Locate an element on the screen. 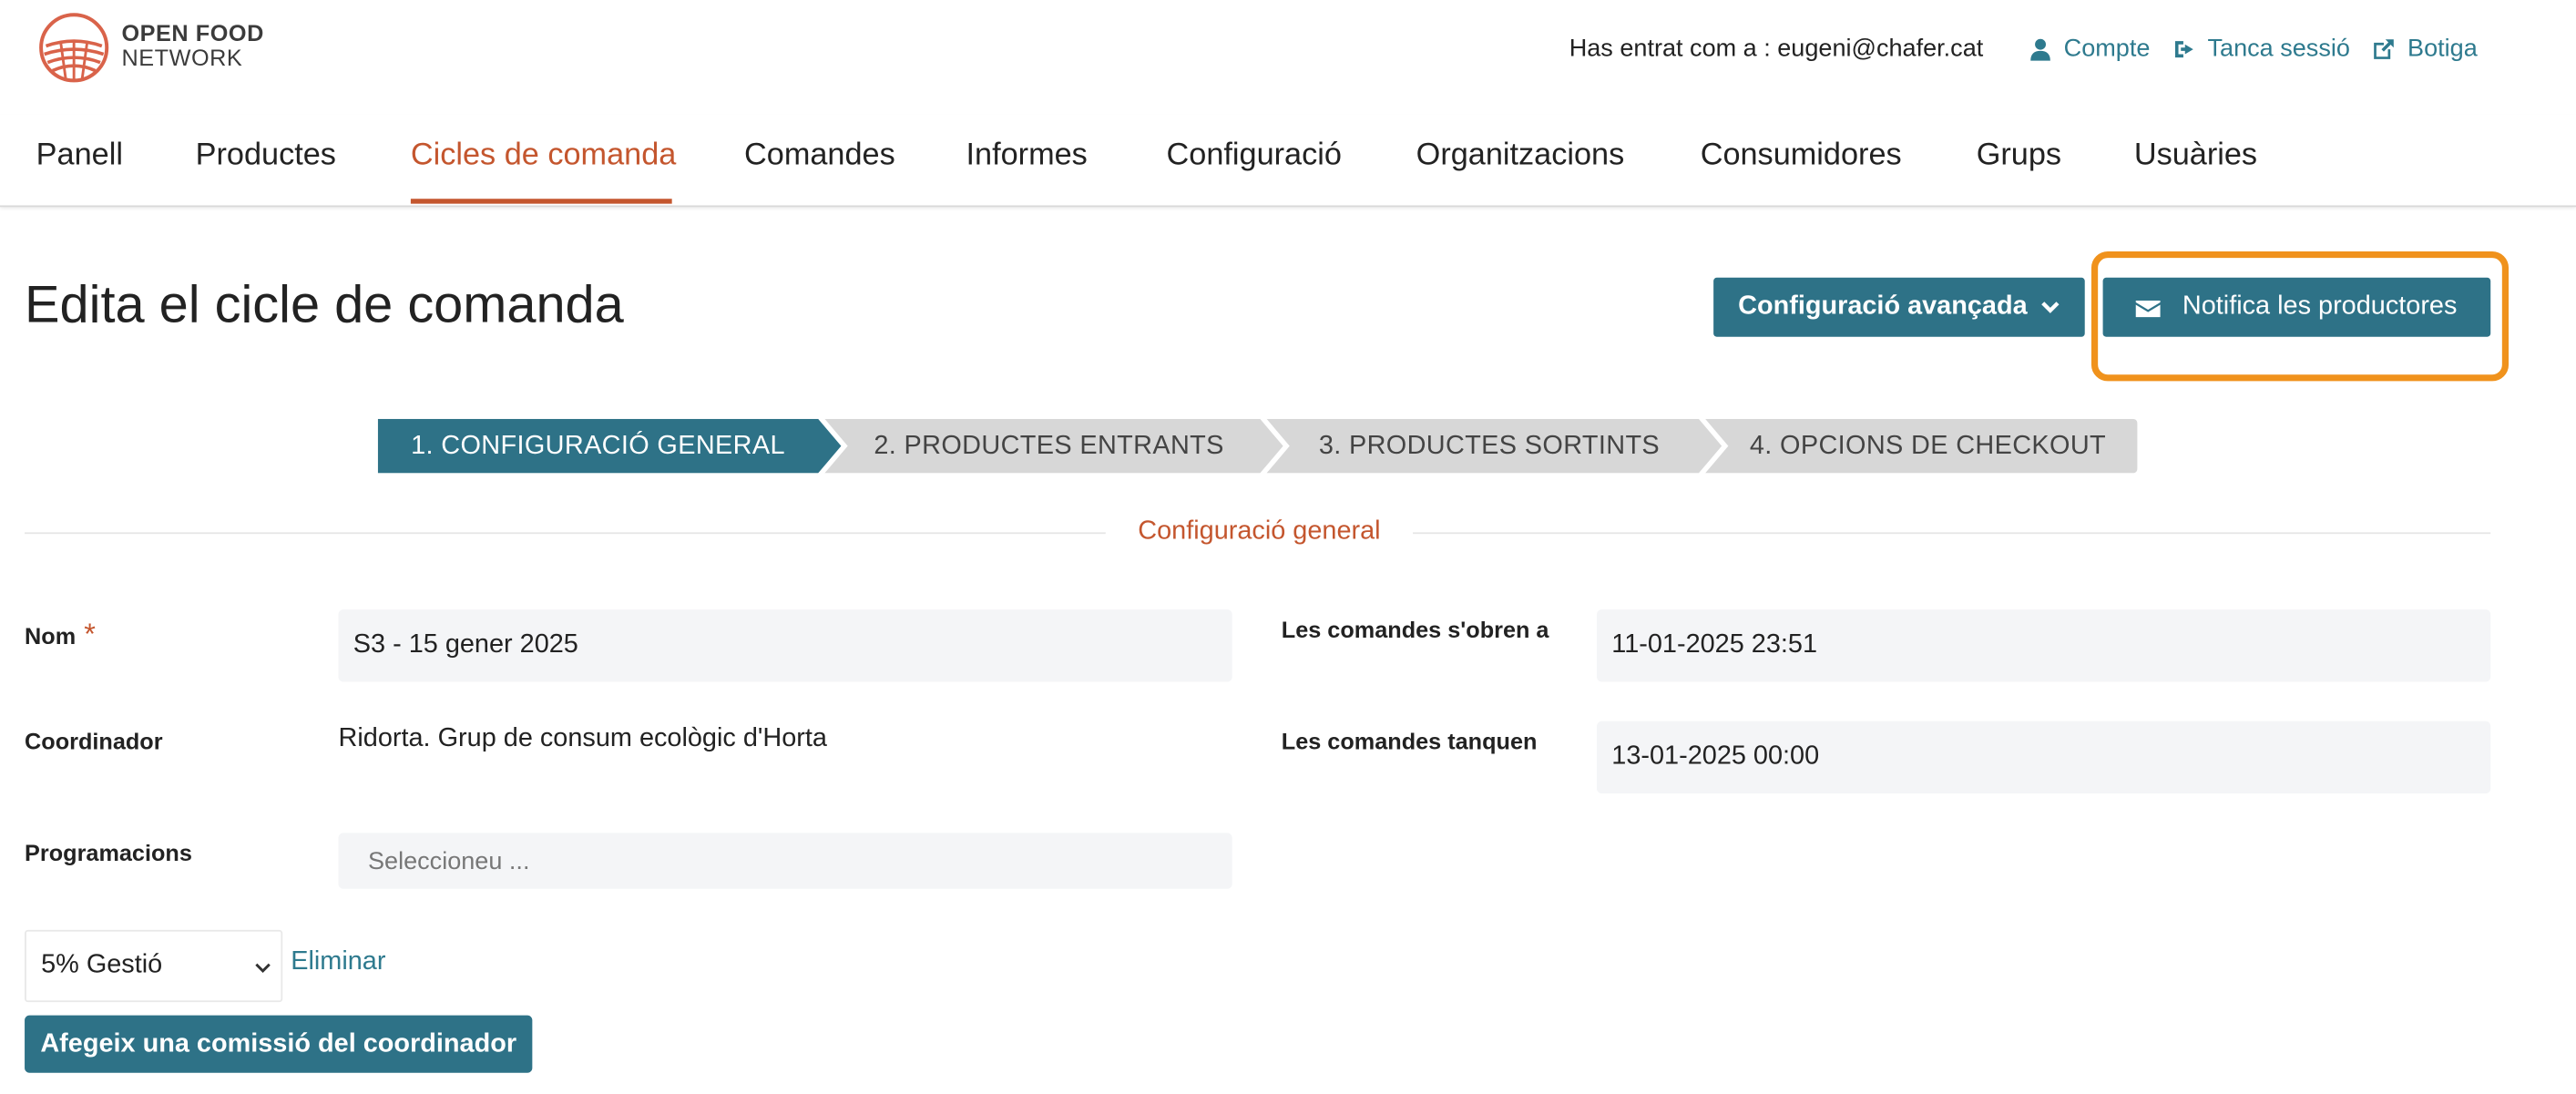  logo-text: OPEN FOOD NETWORK is located at coordinates (192, 45).